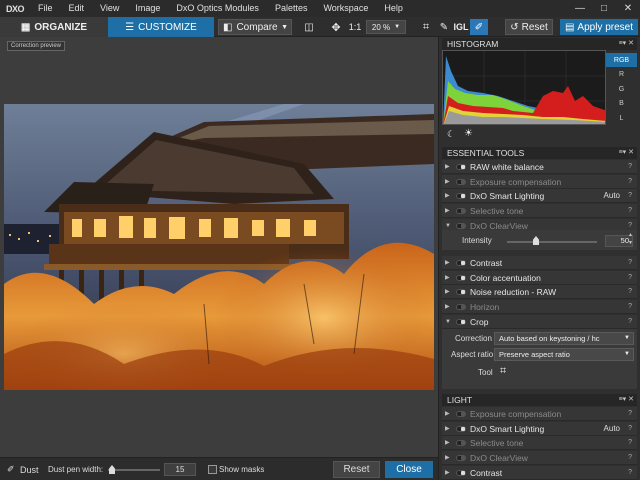 The width and height of the screenshot is (640, 480). I want to click on crop-icon: ⌗, so click(503, 371).